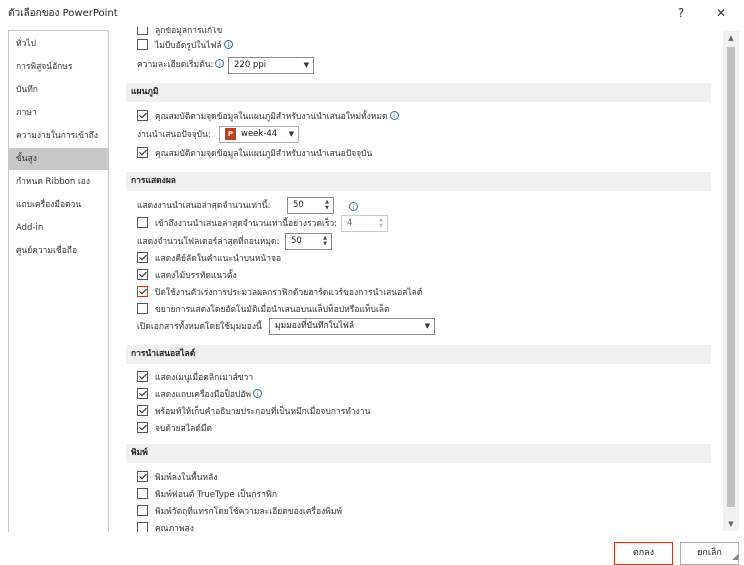  What do you see at coordinates (58, 44) in the screenshot?
I see `sidebar-item-general: ทั่วไป` at bounding box center [58, 44].